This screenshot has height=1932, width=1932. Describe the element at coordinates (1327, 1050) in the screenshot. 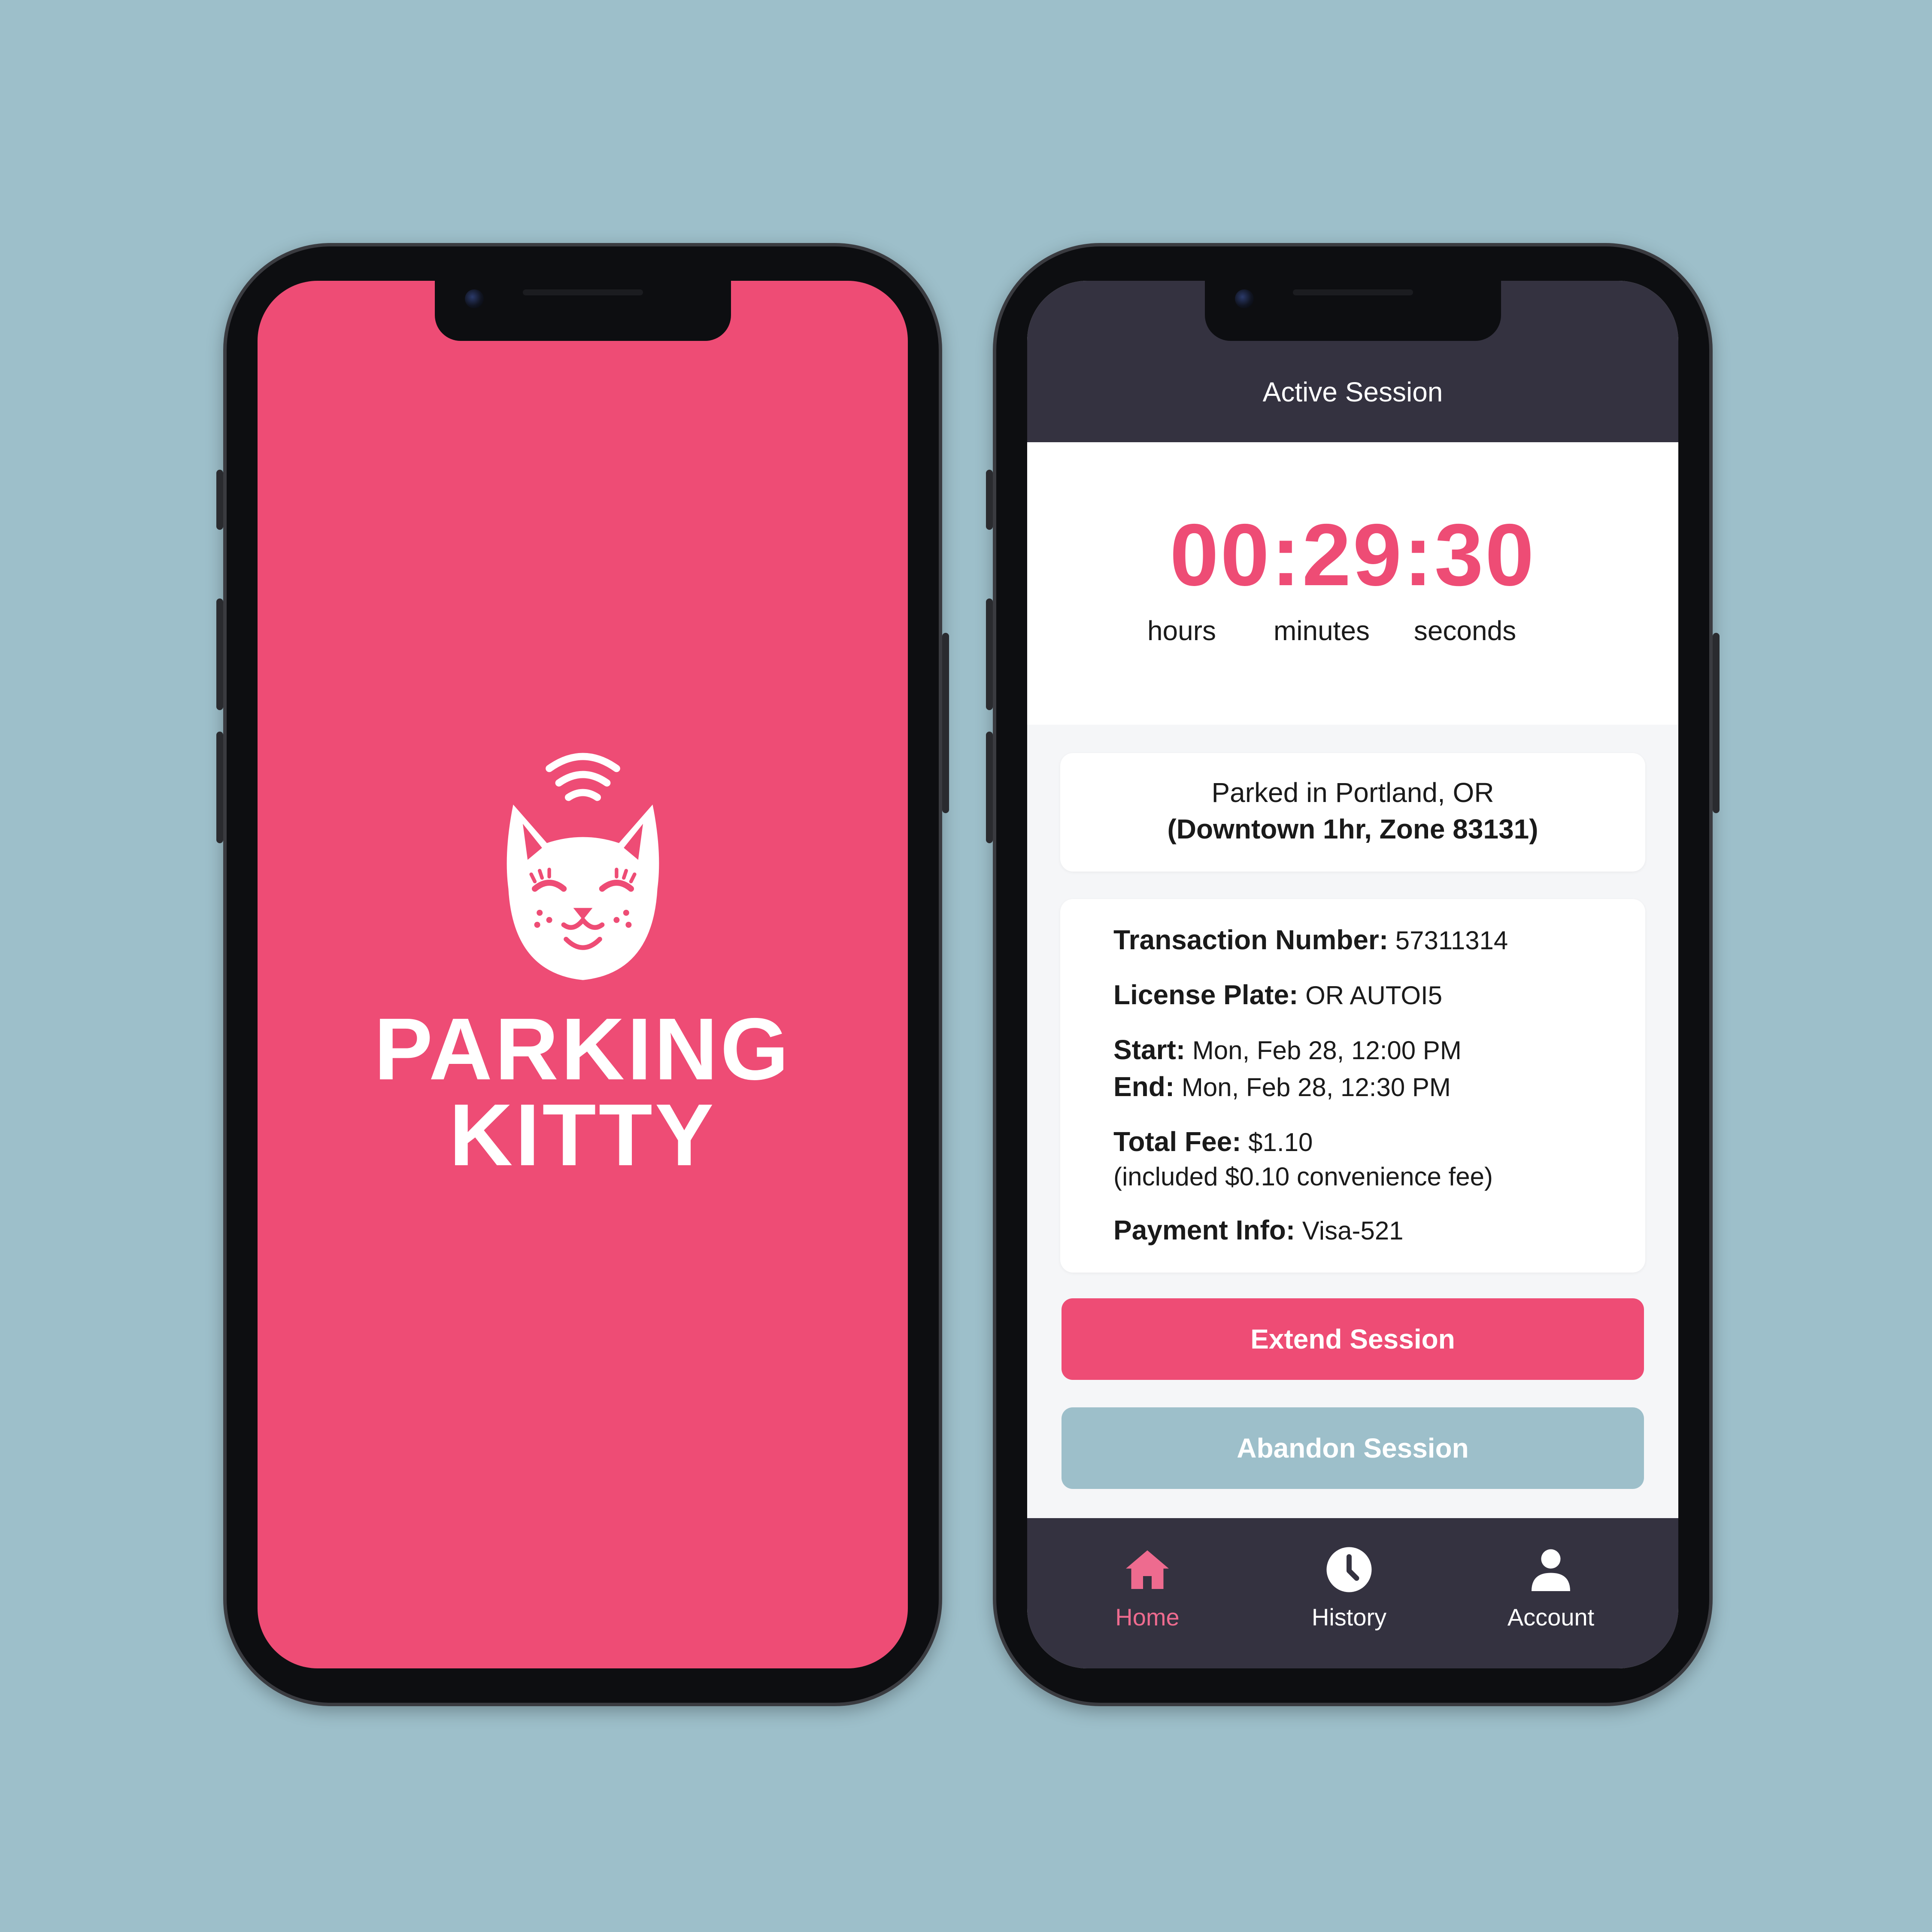

I see `start-value: Mon, Feb 28, 12:00 PM` at that location.